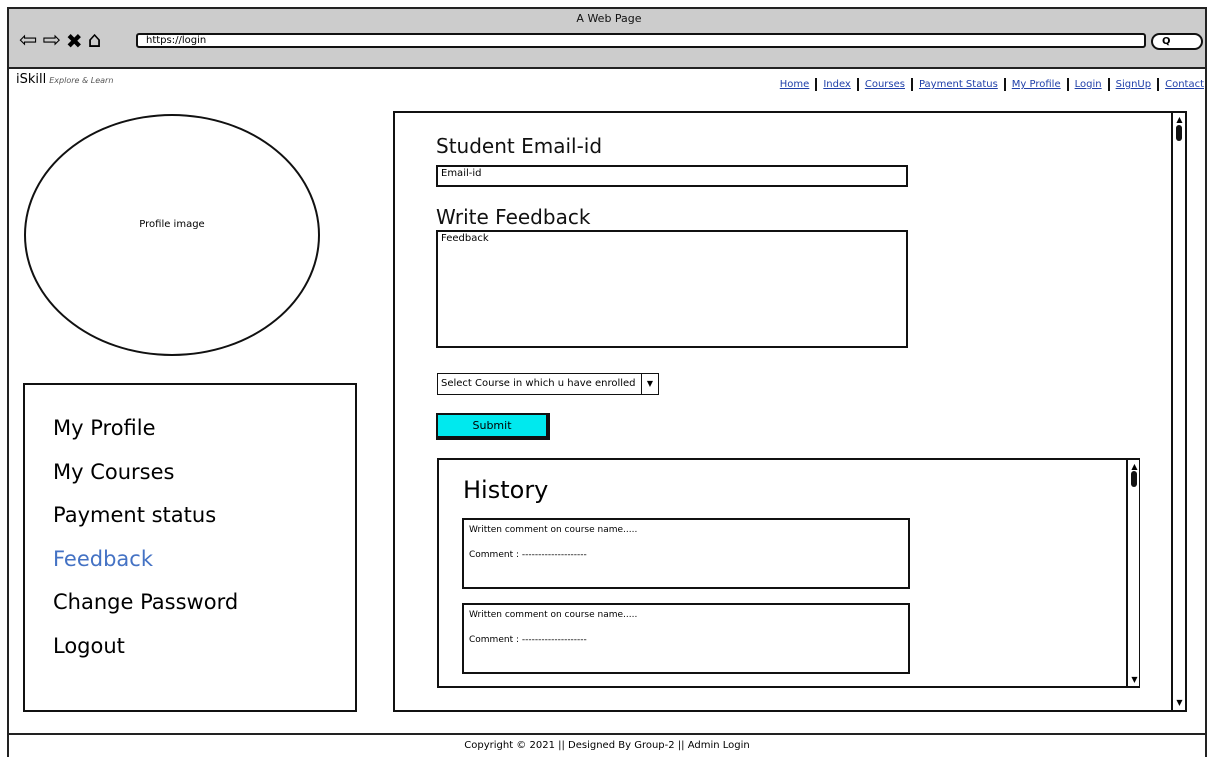  I want to click on close-x-icon: ✖, so click(74, 41).